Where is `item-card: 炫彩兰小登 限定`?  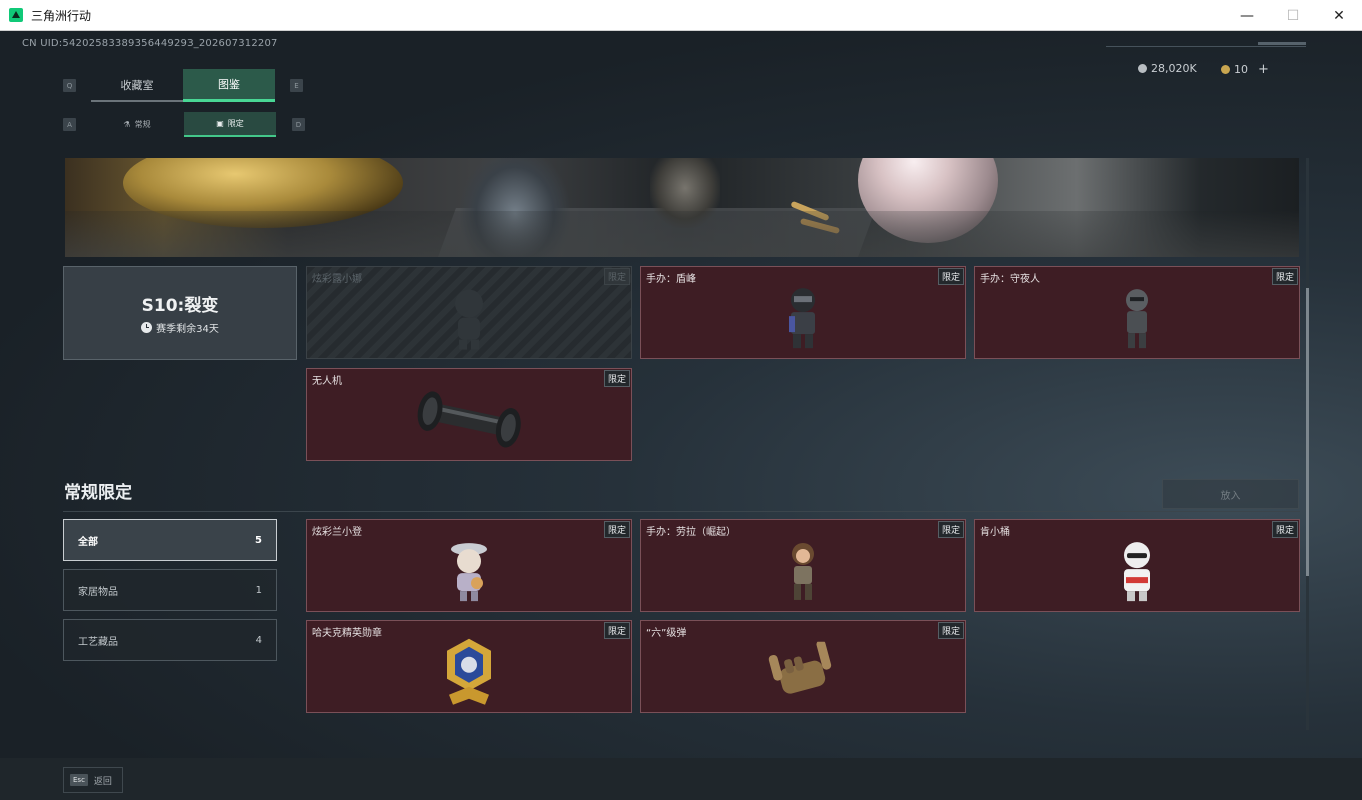 item-card: 炫彩兰小登 限定 is located at coordinates (469, 565).